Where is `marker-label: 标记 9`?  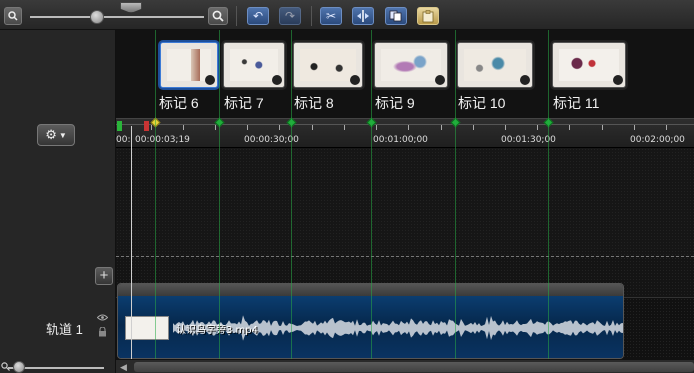 marker-label: 标记 9 is located at coordinates (395, 103).